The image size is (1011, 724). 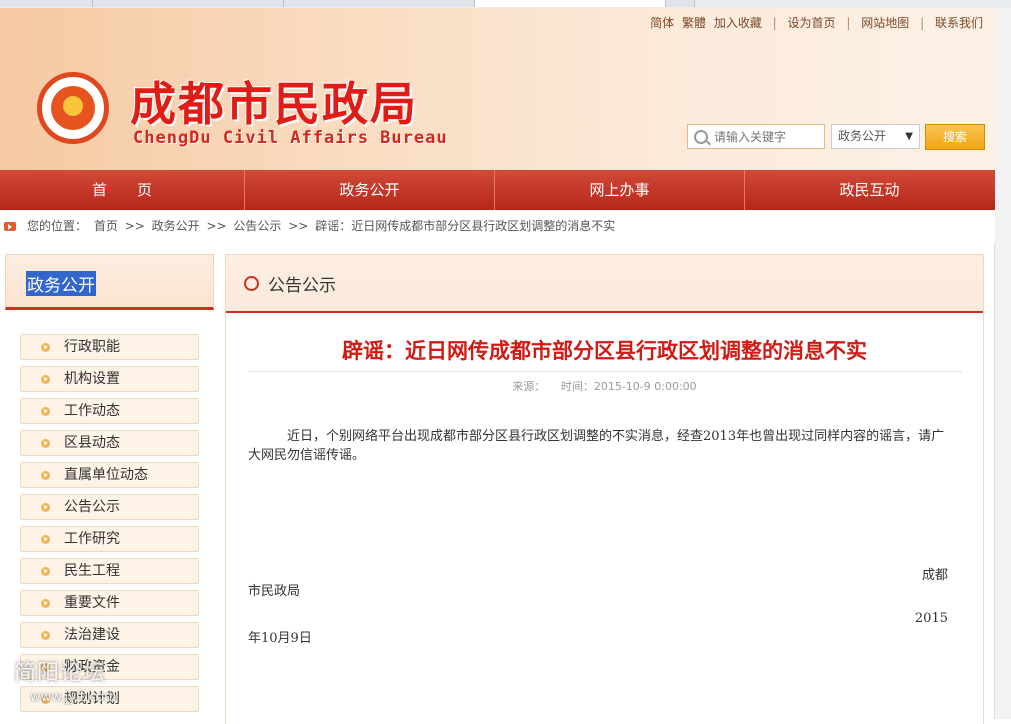 I want to click on search-input, so click(x=768, y=137).